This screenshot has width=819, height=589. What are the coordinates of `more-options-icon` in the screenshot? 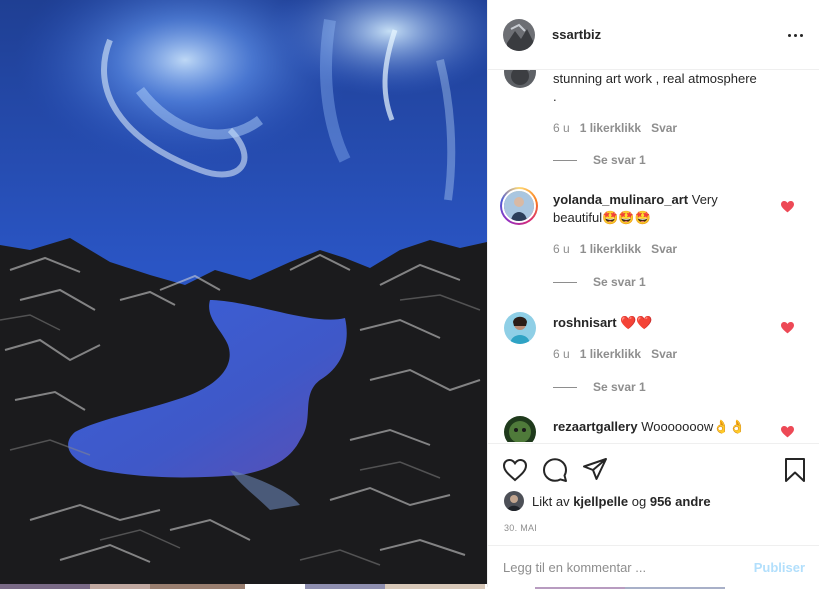 It's located at (795, 35).